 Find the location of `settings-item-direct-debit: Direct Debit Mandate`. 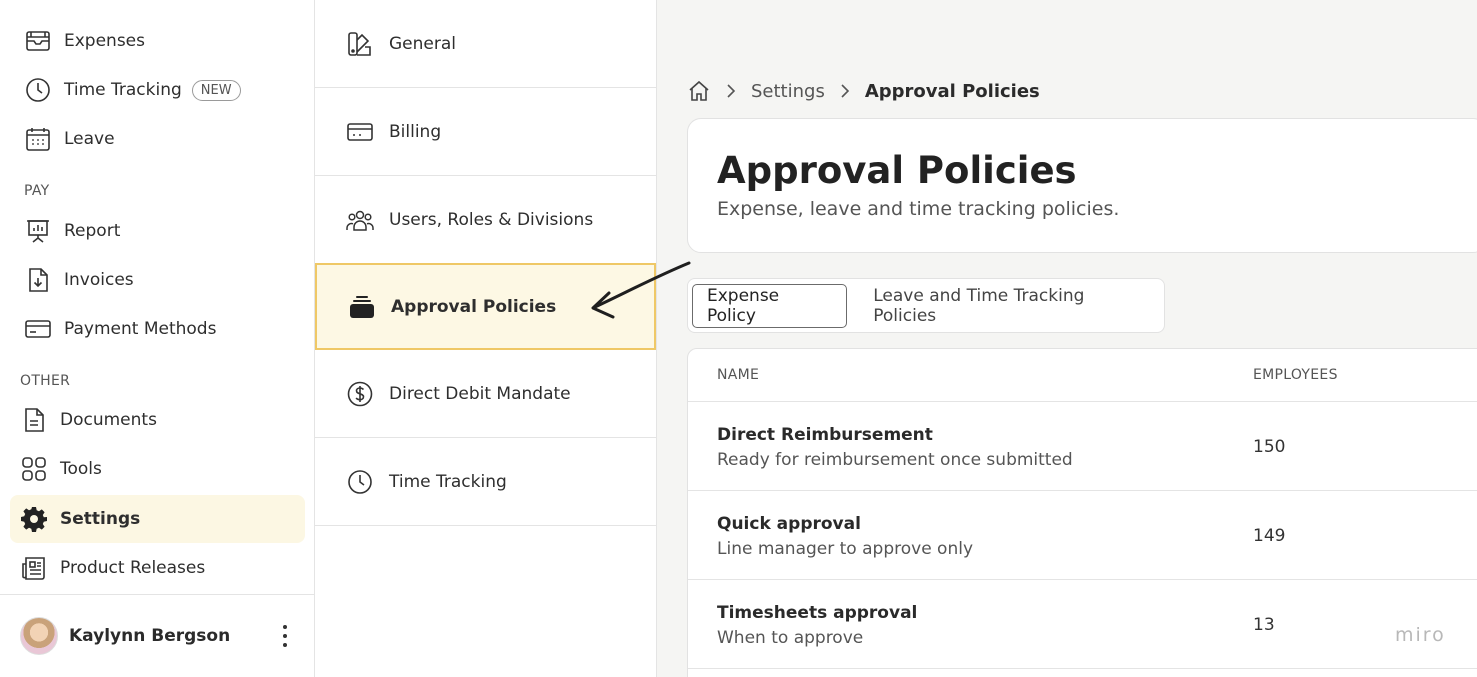

settings-item-direct-debit: Direct Debit Mandate is located at coordinates (485, 394).